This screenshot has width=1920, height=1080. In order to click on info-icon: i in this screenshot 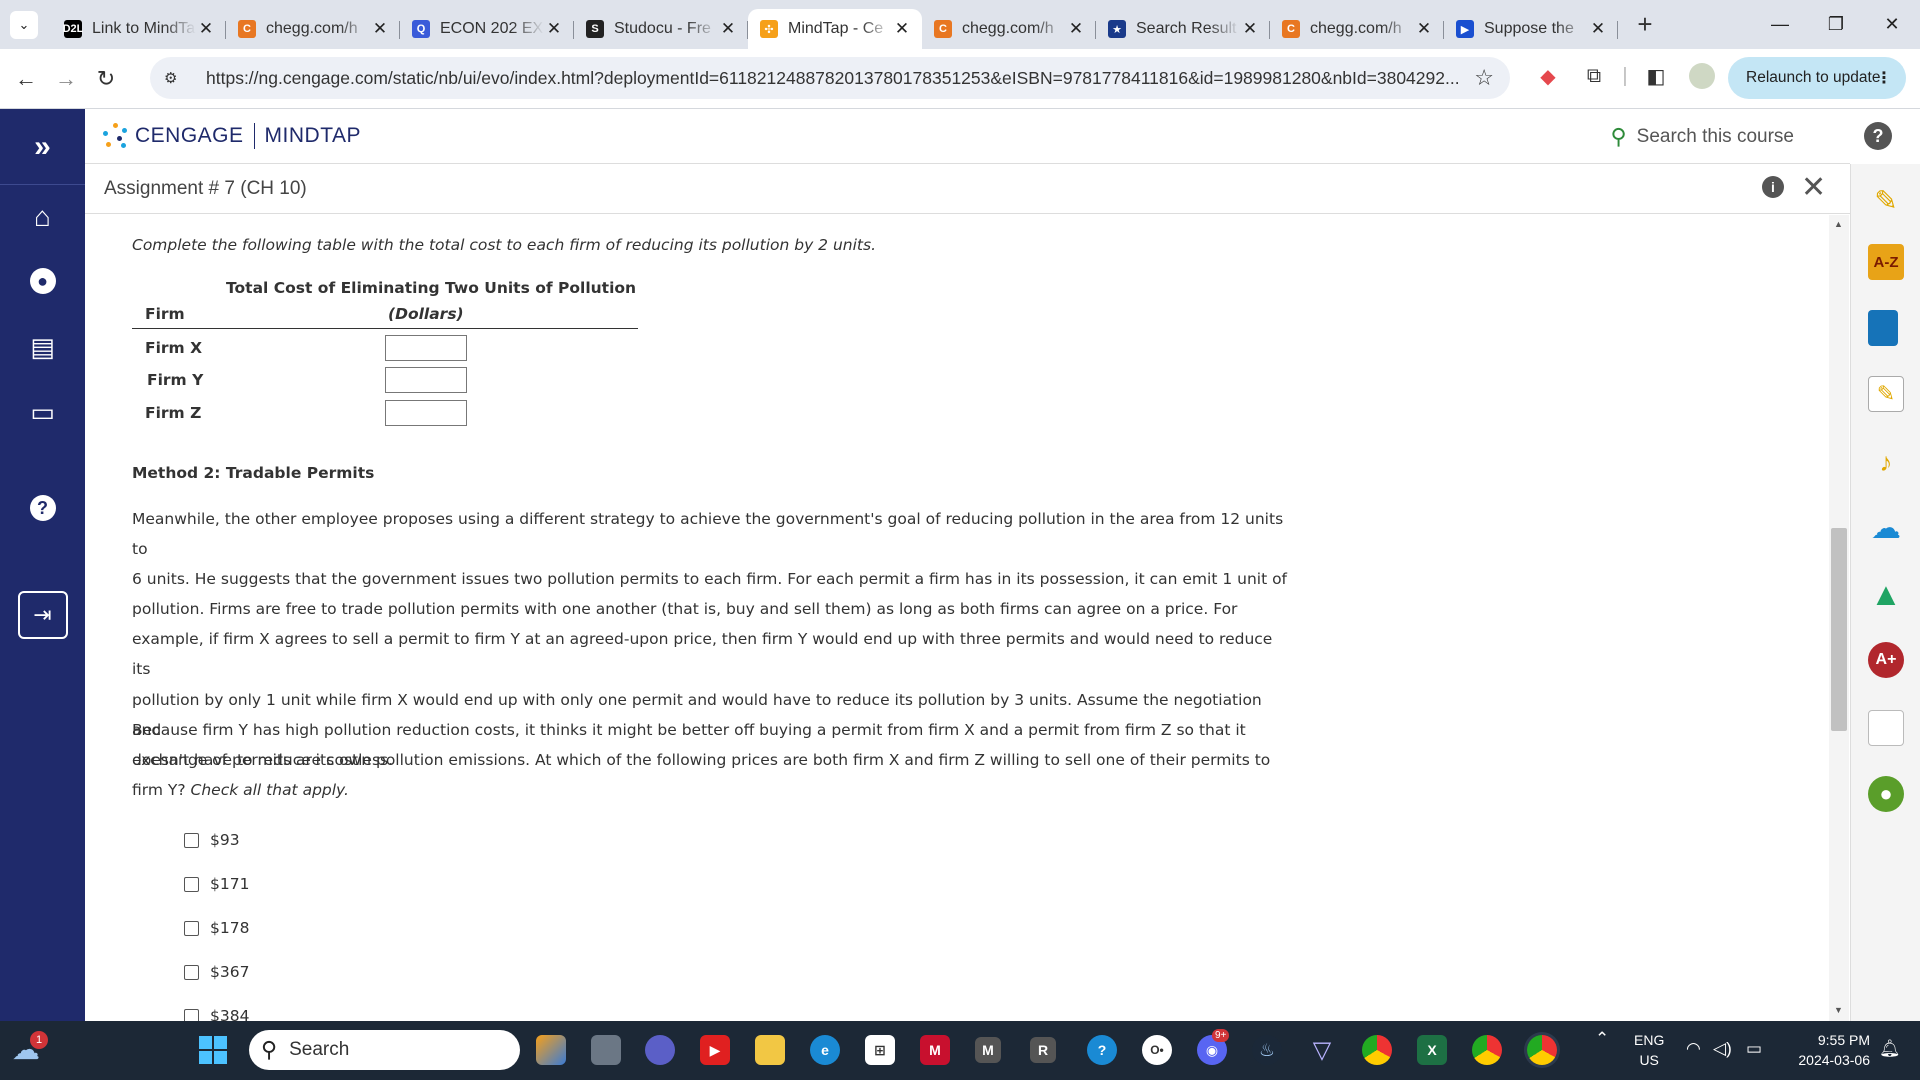, I will do `click(1773, 187)`.